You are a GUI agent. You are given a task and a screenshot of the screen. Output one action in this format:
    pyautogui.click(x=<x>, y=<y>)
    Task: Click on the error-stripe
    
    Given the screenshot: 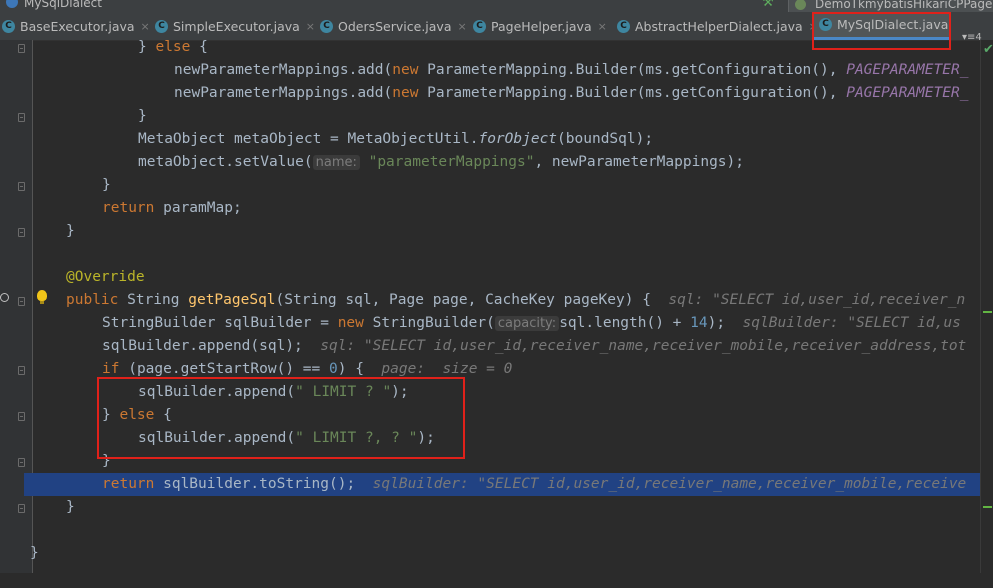 What is the action you would take?
    pyautogui.click(x=986, y=306)
    